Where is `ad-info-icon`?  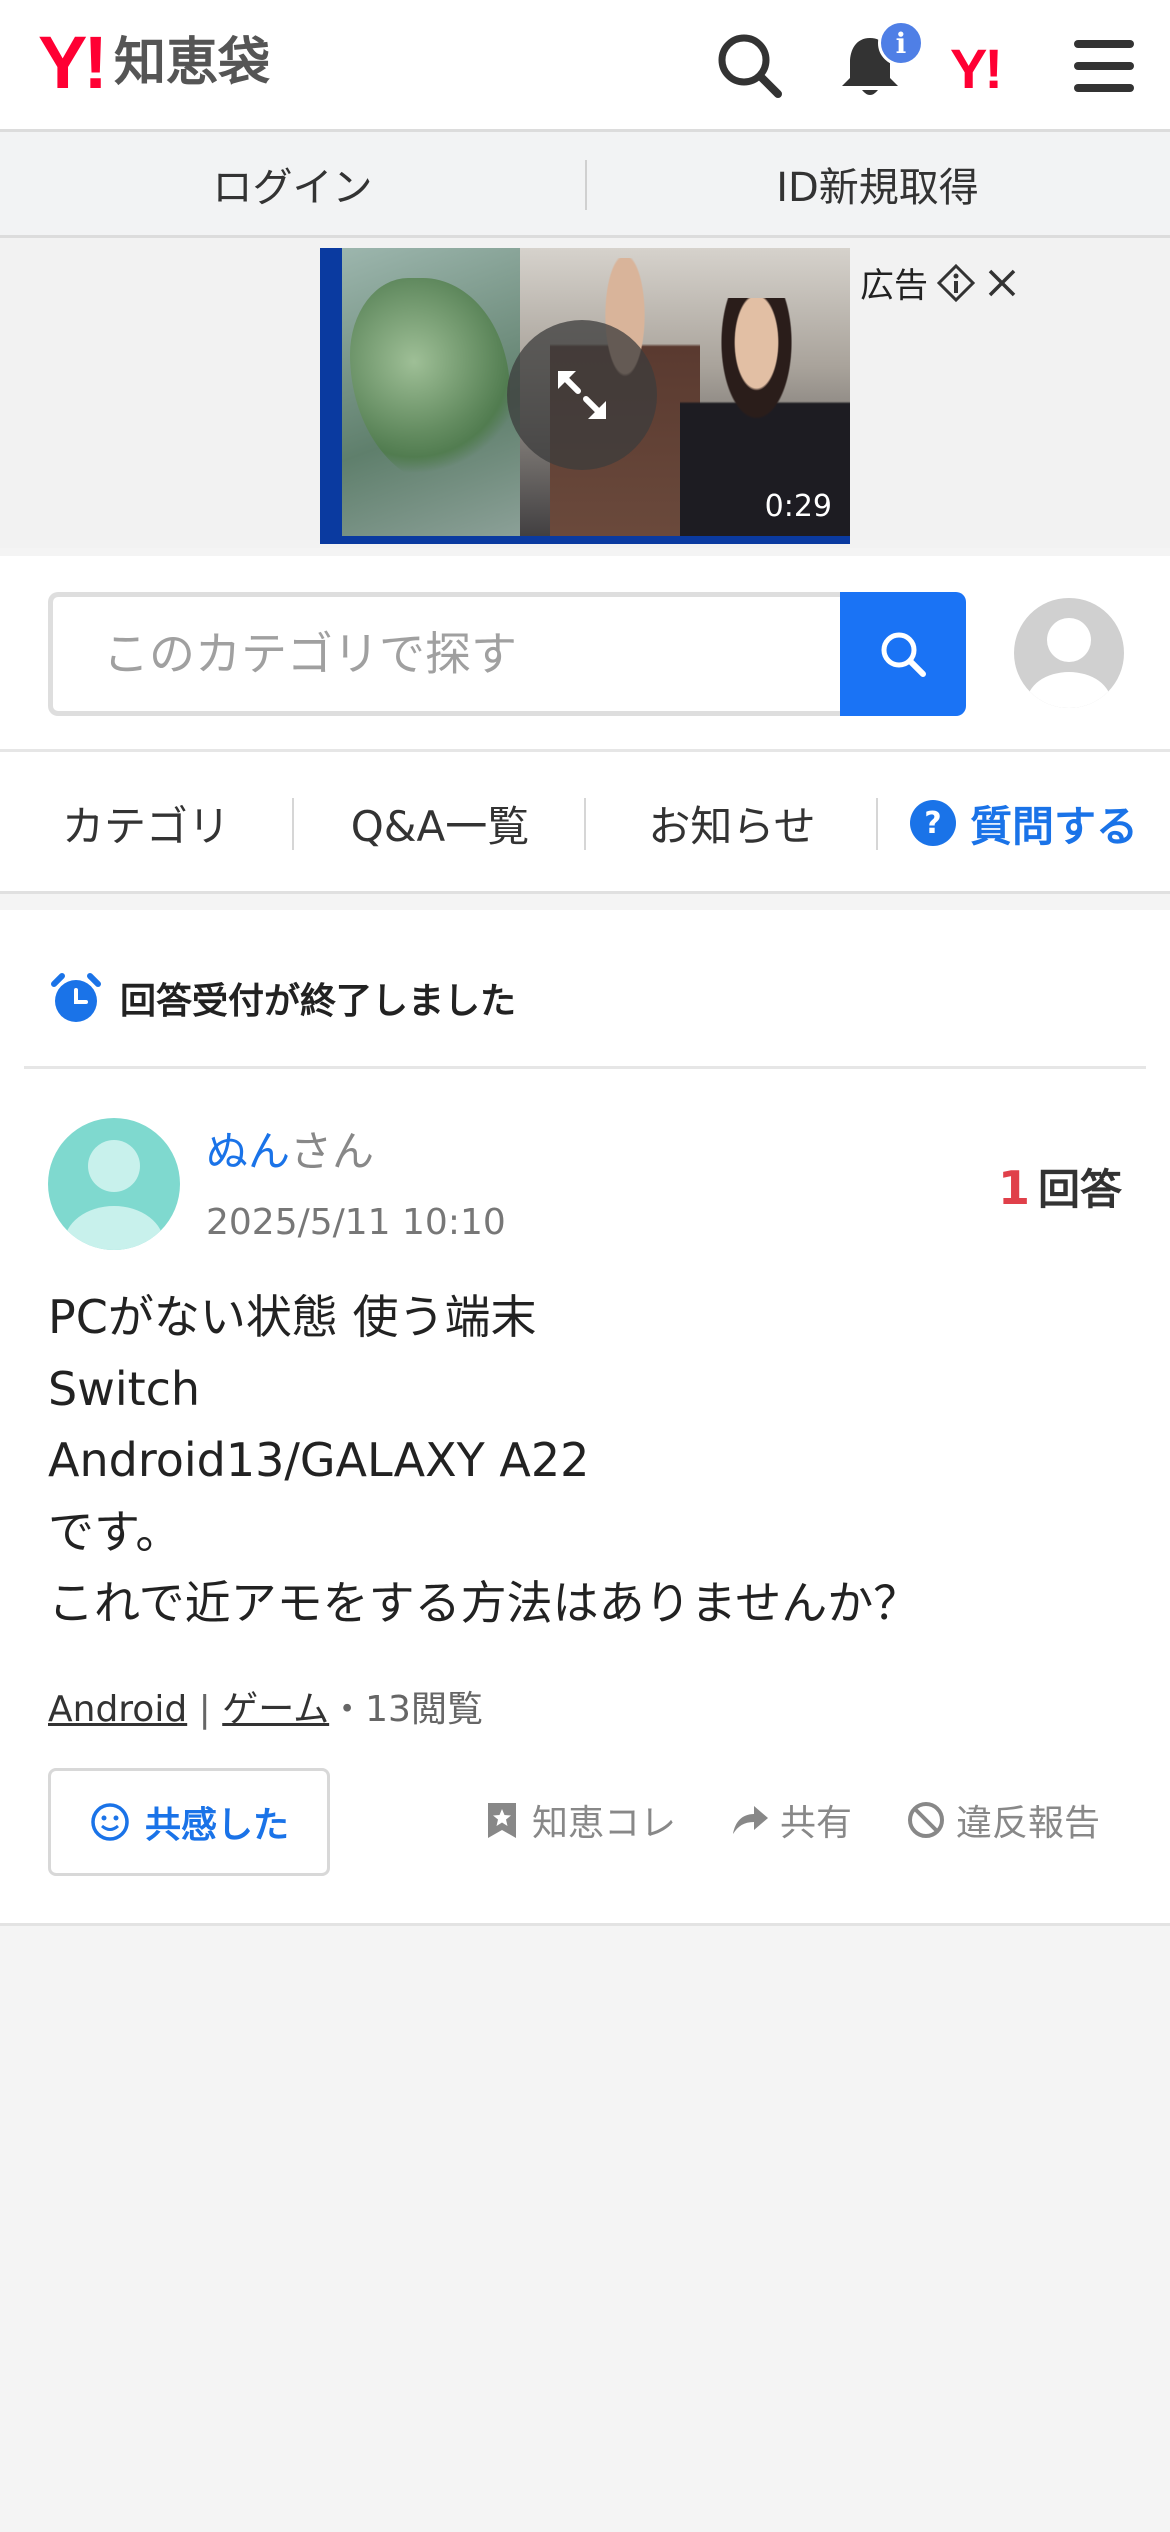
ad-info-icon is located at coordinates (956, 283).